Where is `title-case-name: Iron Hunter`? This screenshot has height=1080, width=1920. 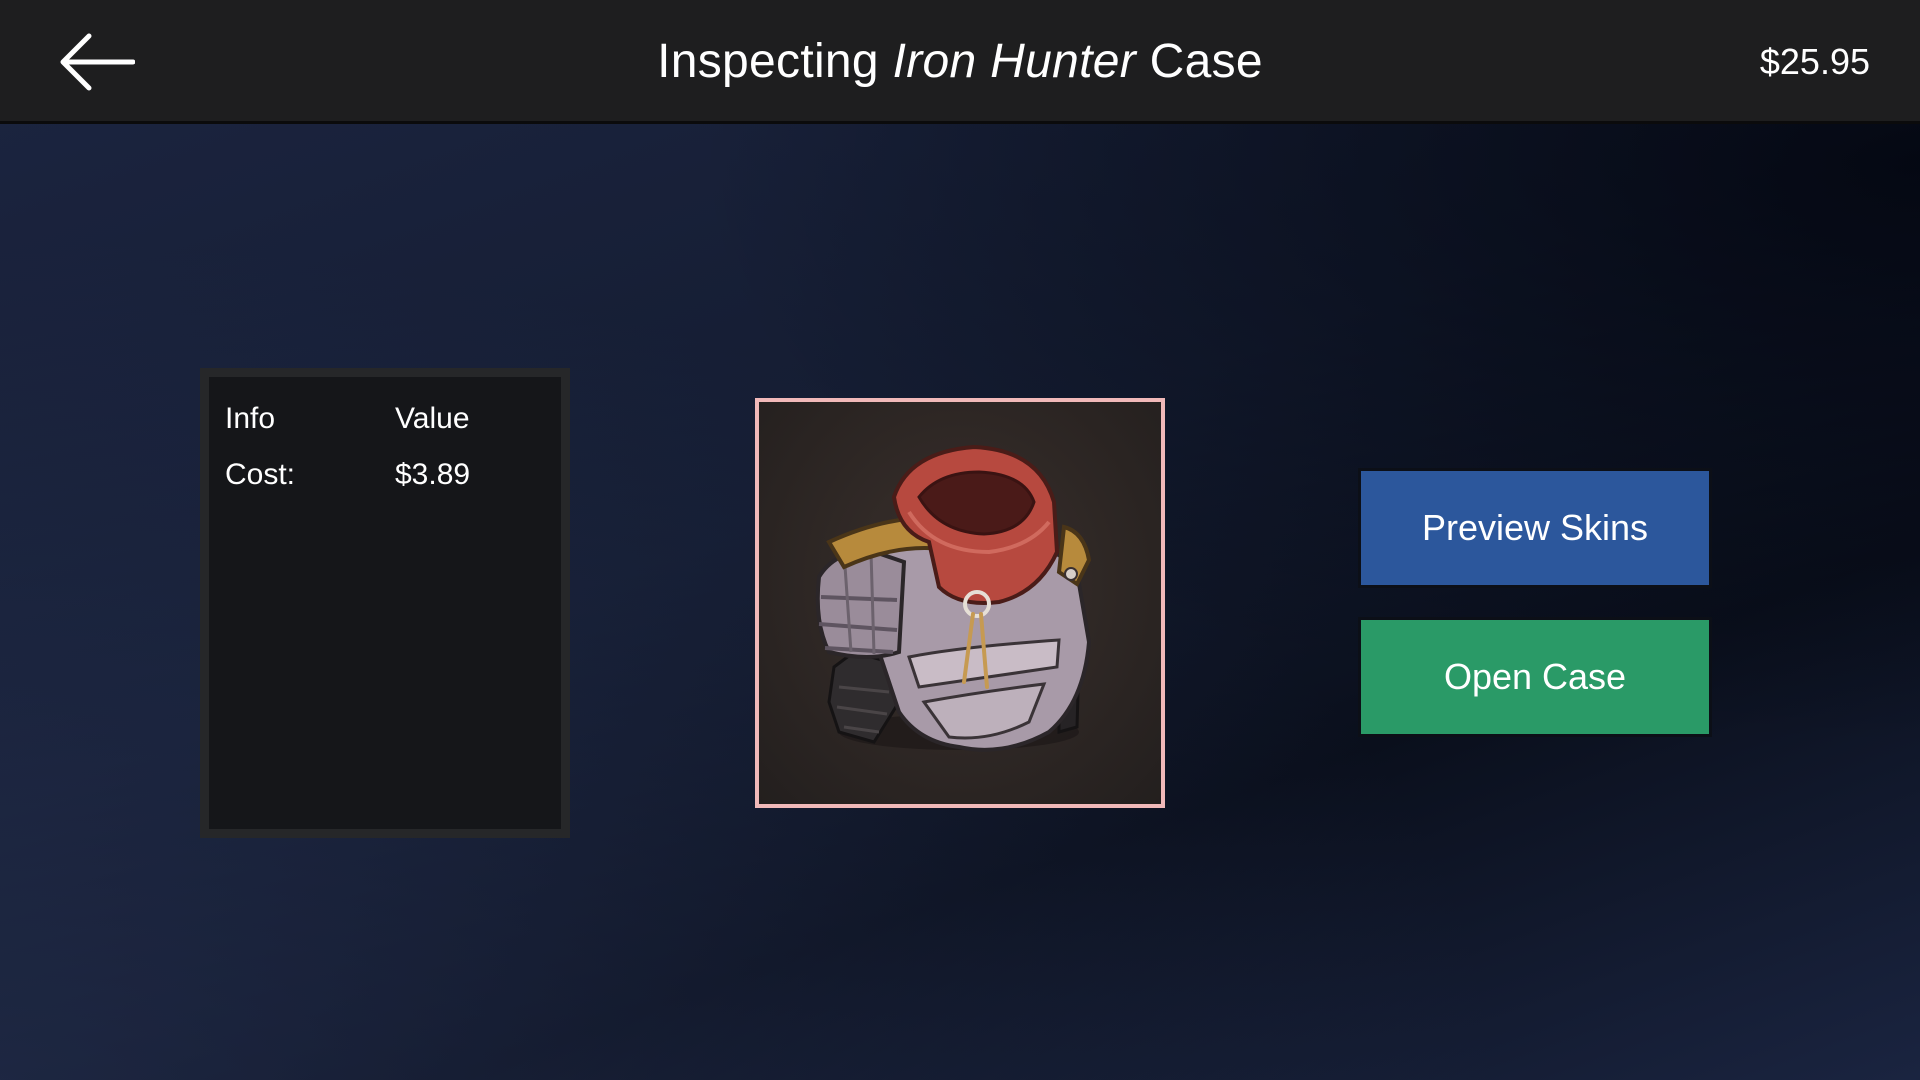 title-case-name: Iron Hunter is located at coordinates (1014, 61).